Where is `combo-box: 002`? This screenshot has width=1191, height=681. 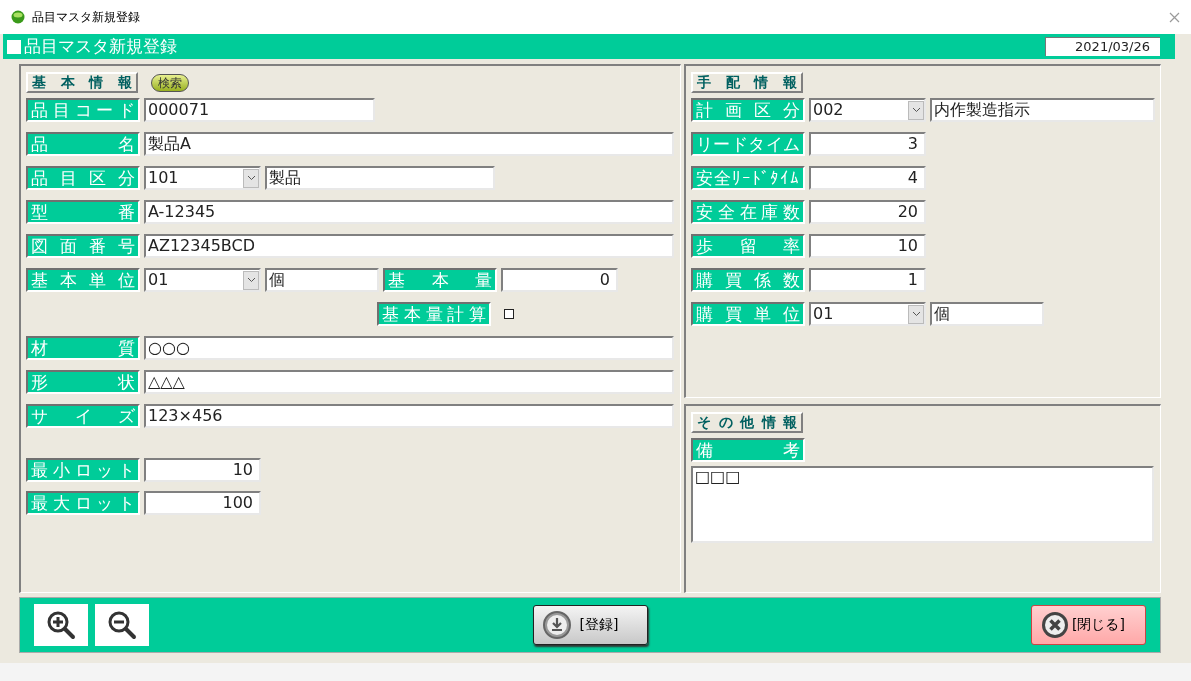
combo-box: 002 is located at coordinates (867, 110).